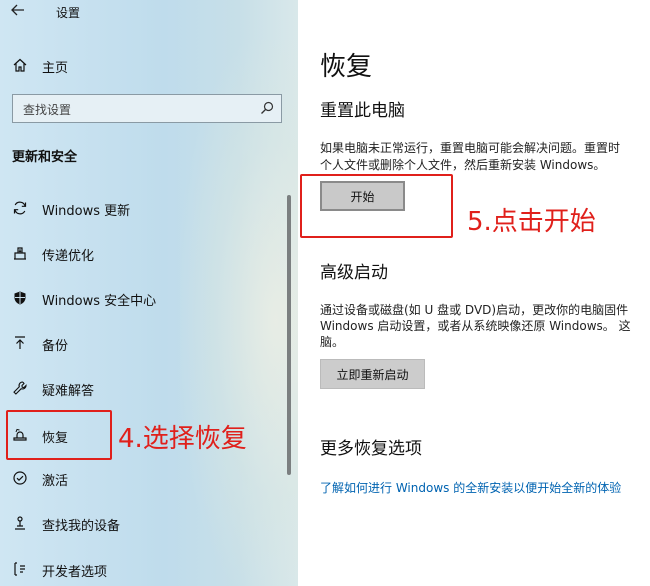 This screenshot has height=586, width=650. I want to click on section-title: 更新和安全, so click(45, 157).